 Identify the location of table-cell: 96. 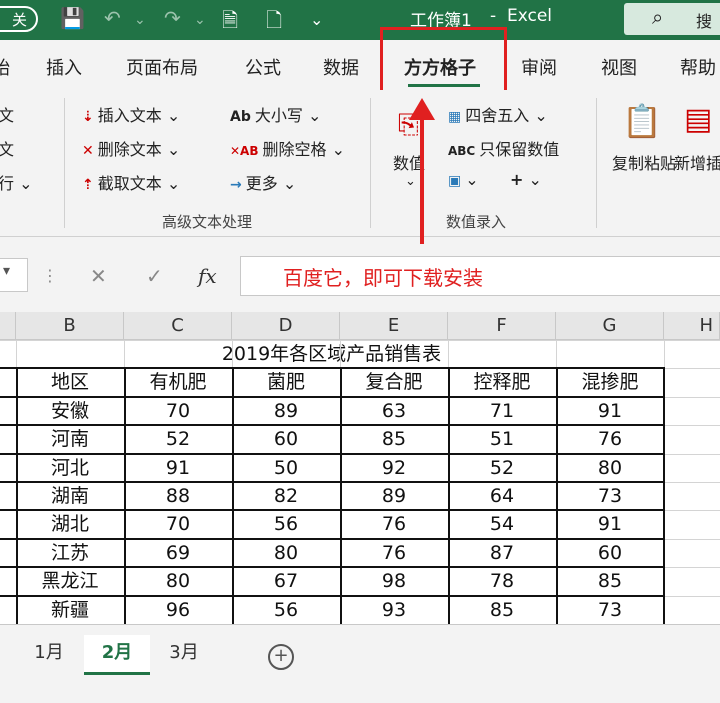
(178, 610).